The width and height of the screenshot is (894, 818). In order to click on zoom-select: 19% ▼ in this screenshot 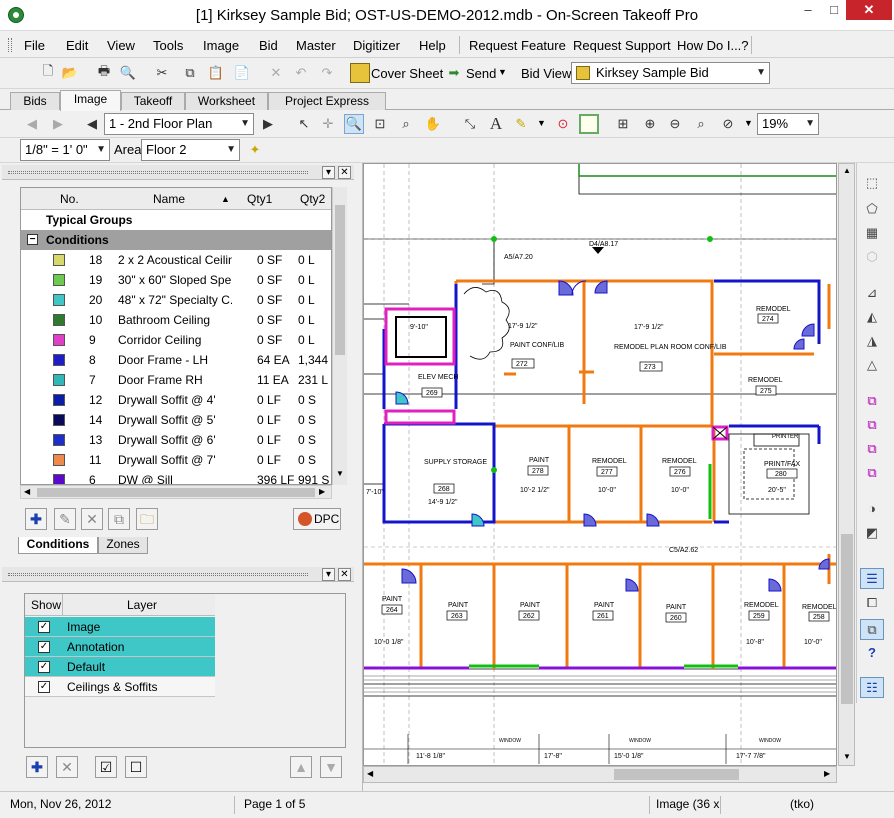, I will do `click(788, 124)`.